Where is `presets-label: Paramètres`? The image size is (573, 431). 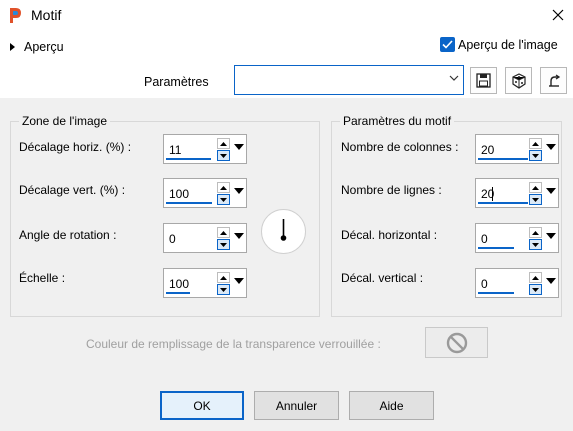
presets-label: Paramètres is located at coordinates (176, 82).